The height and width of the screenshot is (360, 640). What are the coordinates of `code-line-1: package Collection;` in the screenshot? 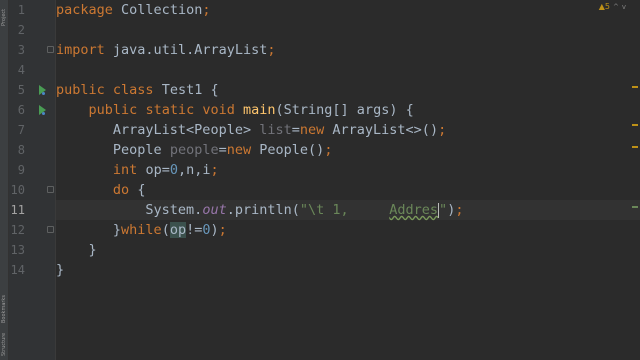 It's located at (133, 10).